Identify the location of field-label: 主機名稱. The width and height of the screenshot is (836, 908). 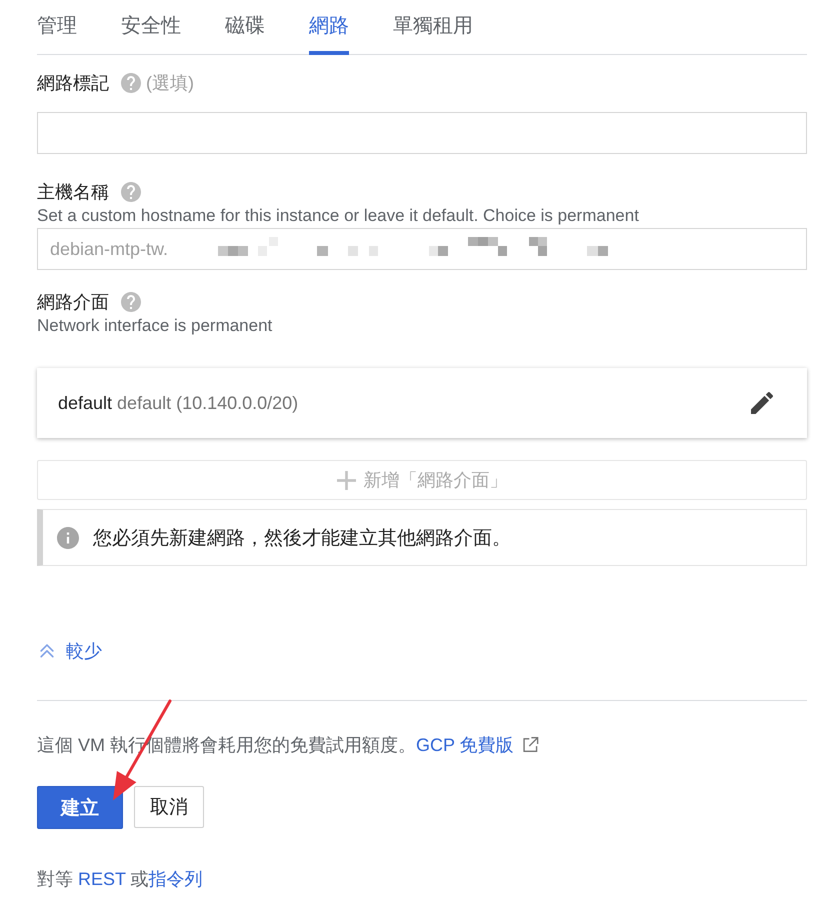
(73, 192).